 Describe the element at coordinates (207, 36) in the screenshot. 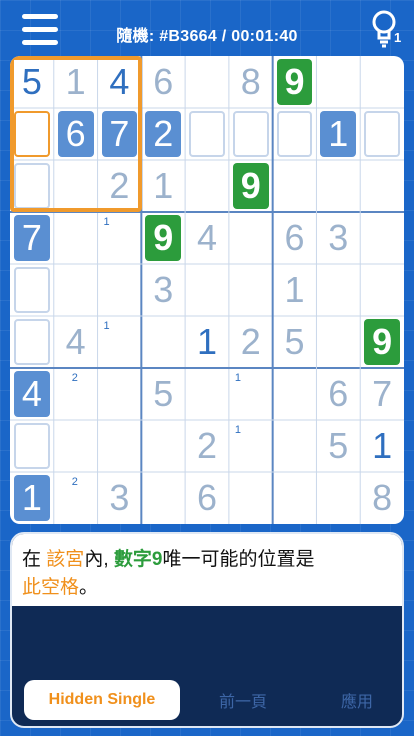

I see `game-title: 隨機: #B3664 / 00:01:40` at that location.